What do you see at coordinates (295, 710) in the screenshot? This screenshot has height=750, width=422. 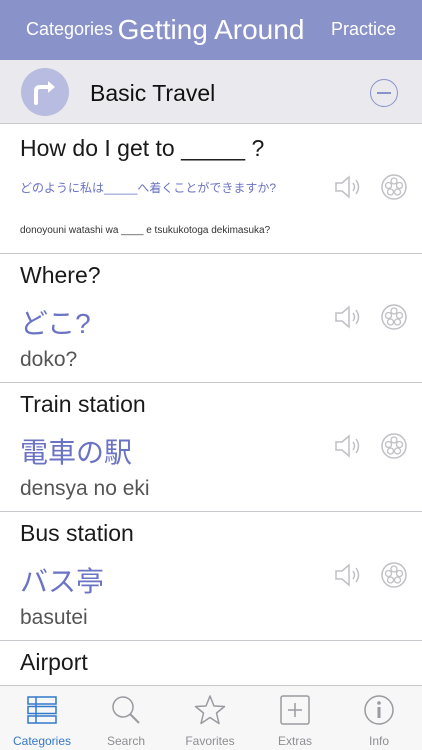 I see `plus-square-icon` at bounding box center [295, 710].